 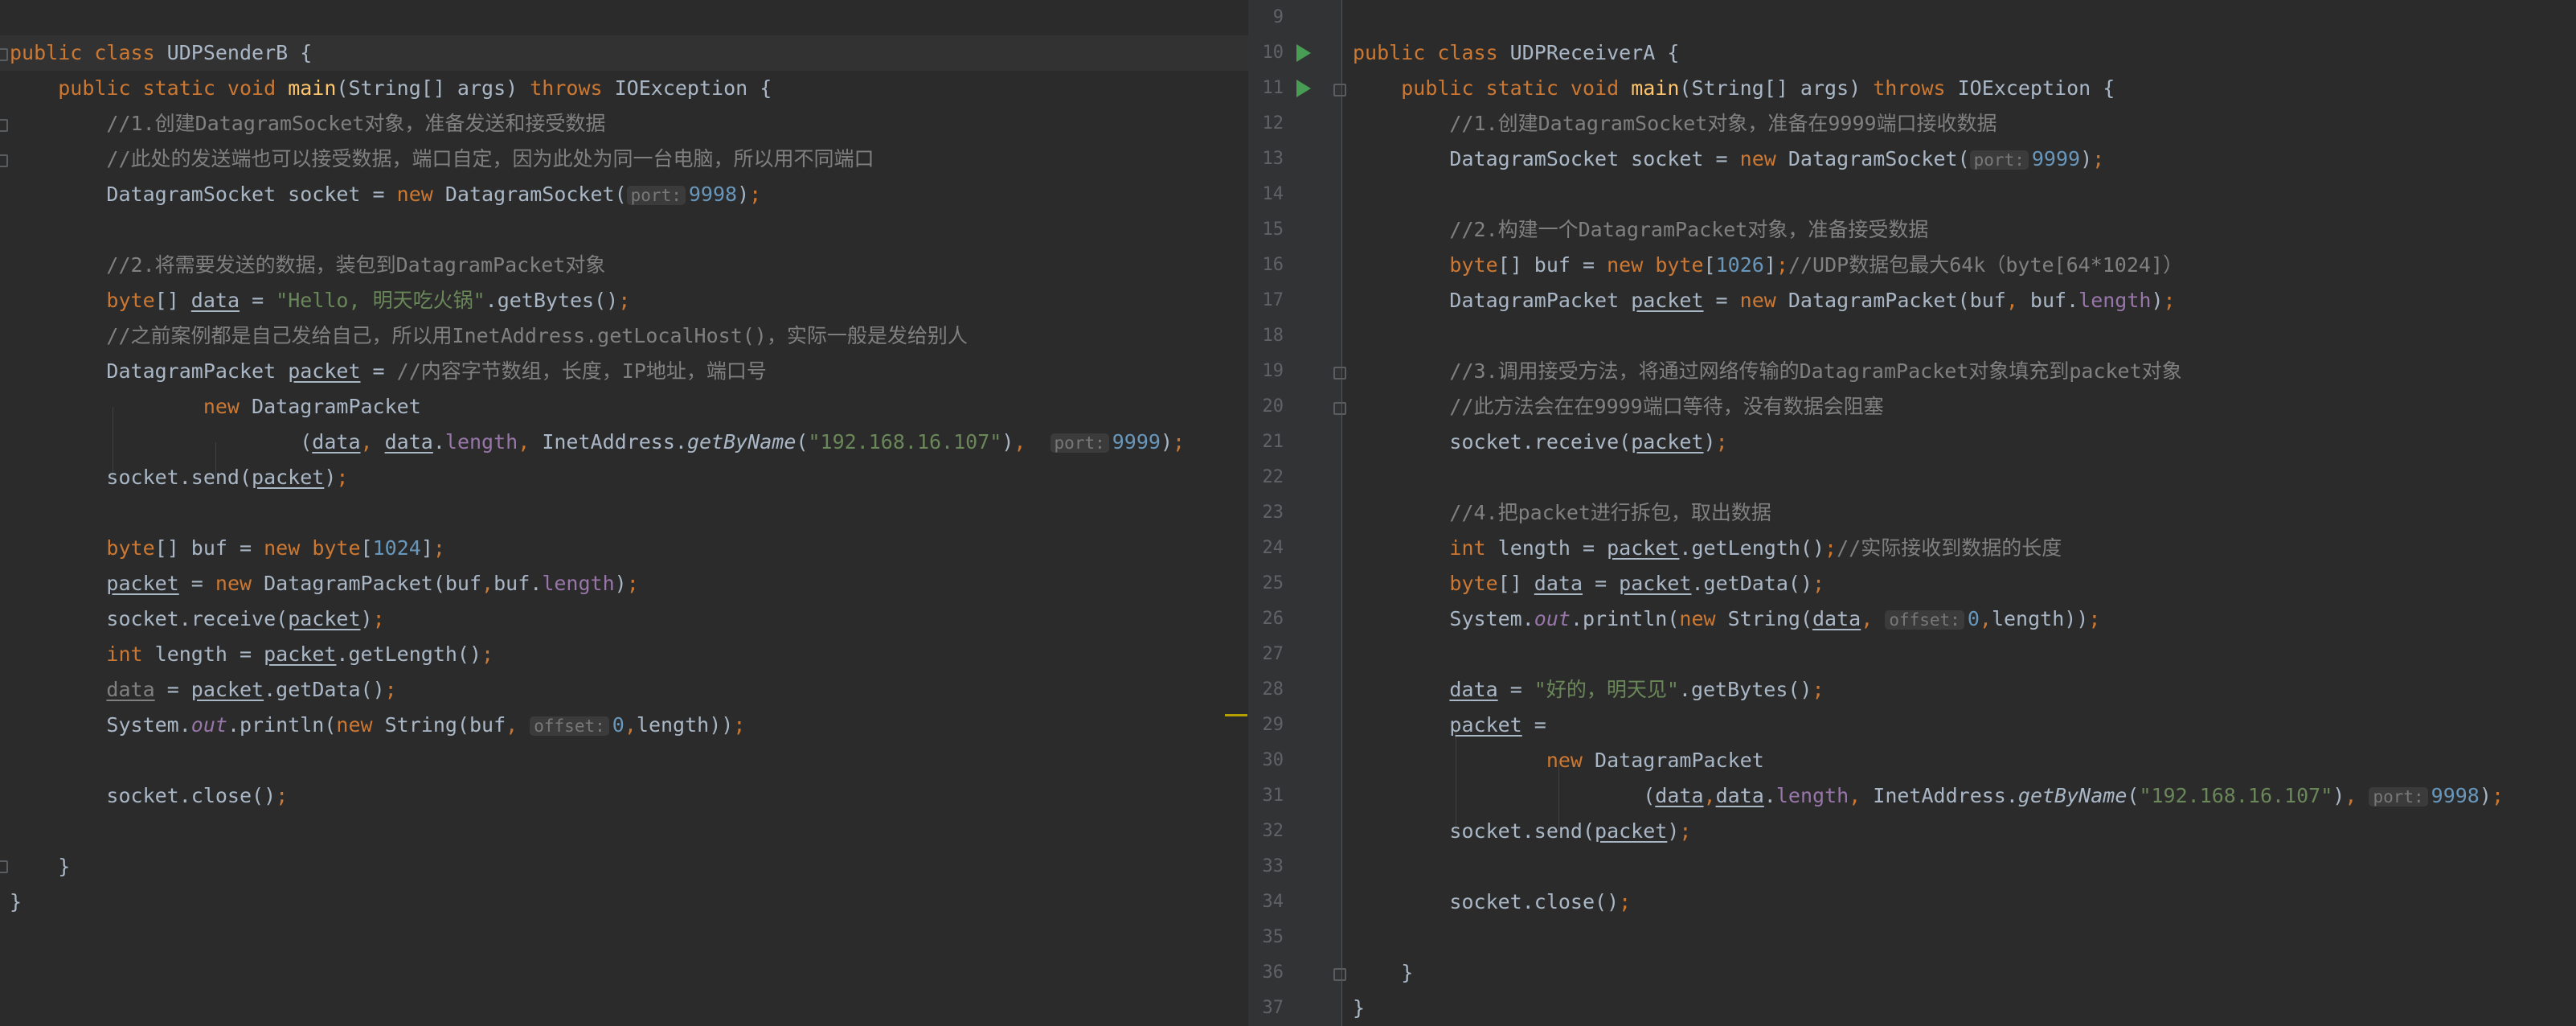 I want to click on code-line: packet =, so click(x=1497, y=725).